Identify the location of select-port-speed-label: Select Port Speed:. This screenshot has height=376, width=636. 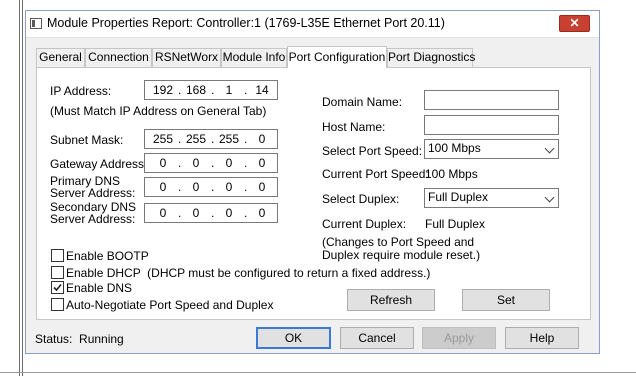
(372, 151).